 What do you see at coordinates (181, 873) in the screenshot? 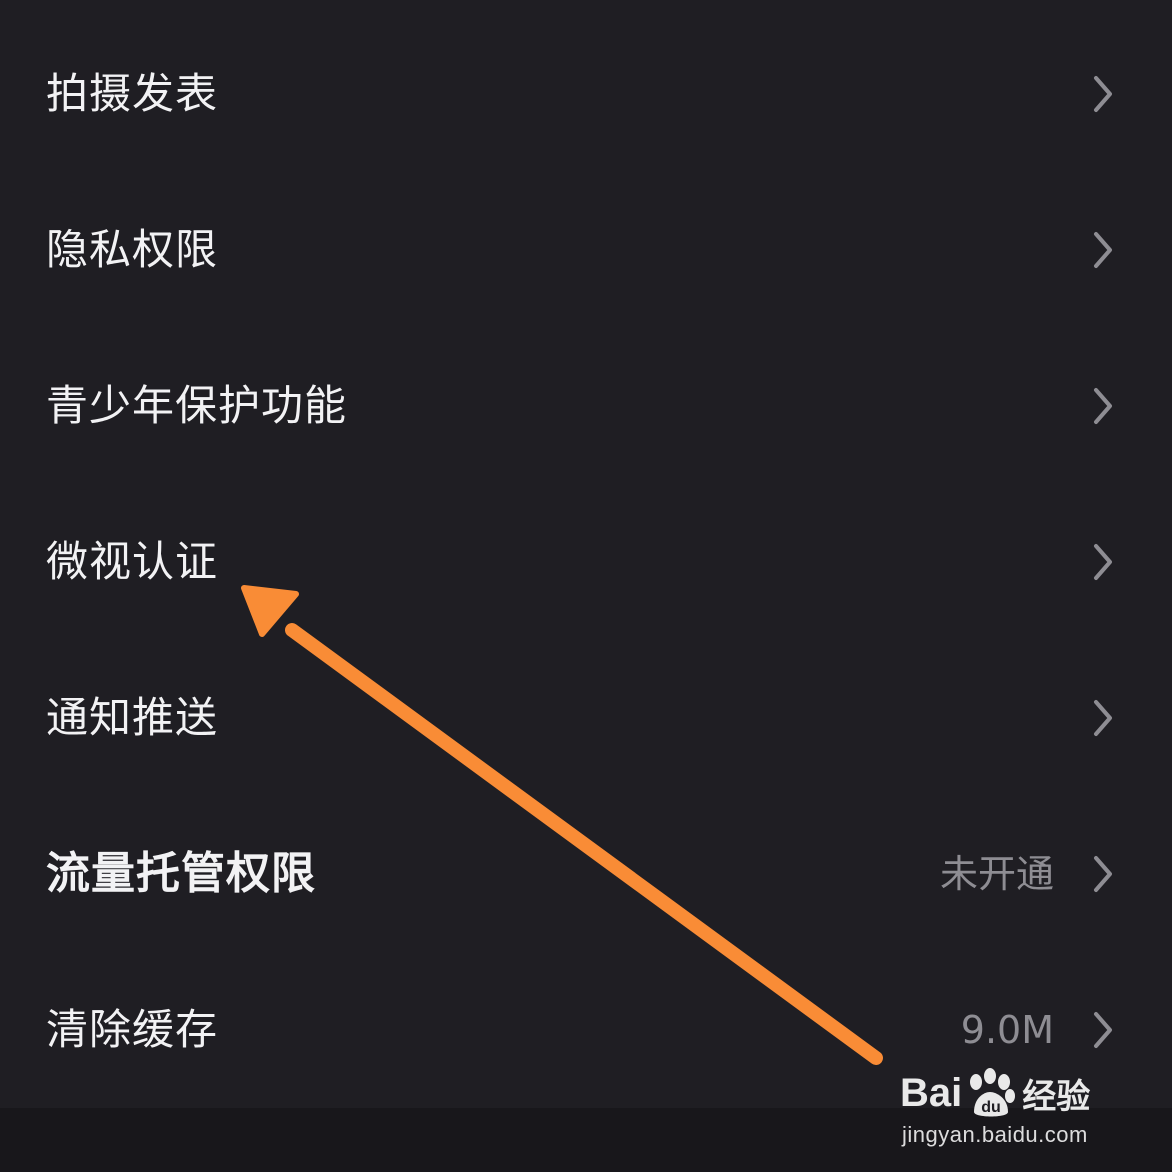
I see `settings-item-label: 流量托管权限` at bounding box center [181, 873].